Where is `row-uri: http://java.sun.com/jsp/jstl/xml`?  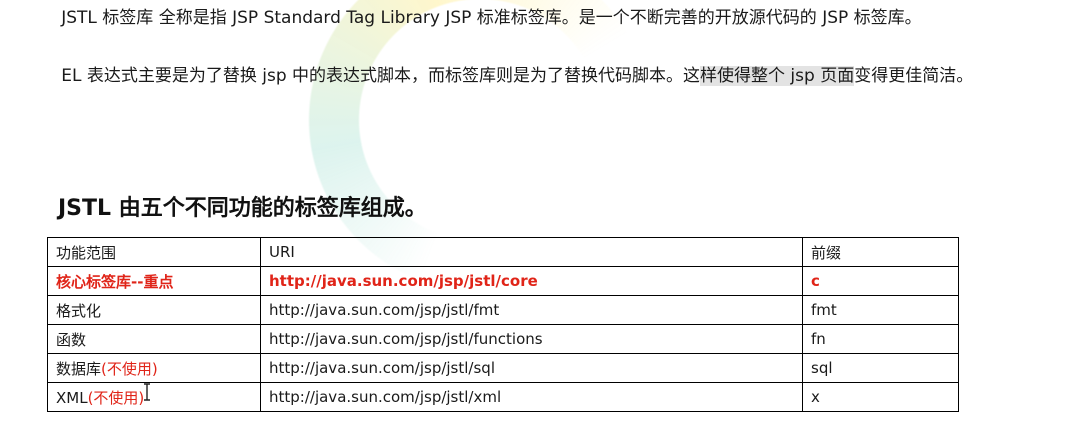 row-uri: http://java.sun.com/jsp/jstl/xml is located at coordinates (531, 397).